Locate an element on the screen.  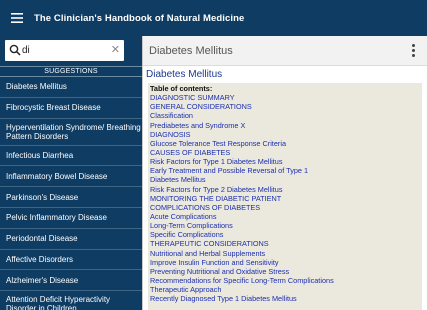
suggestion-item: Periodontal Disease is located at coordinates (71, 239).